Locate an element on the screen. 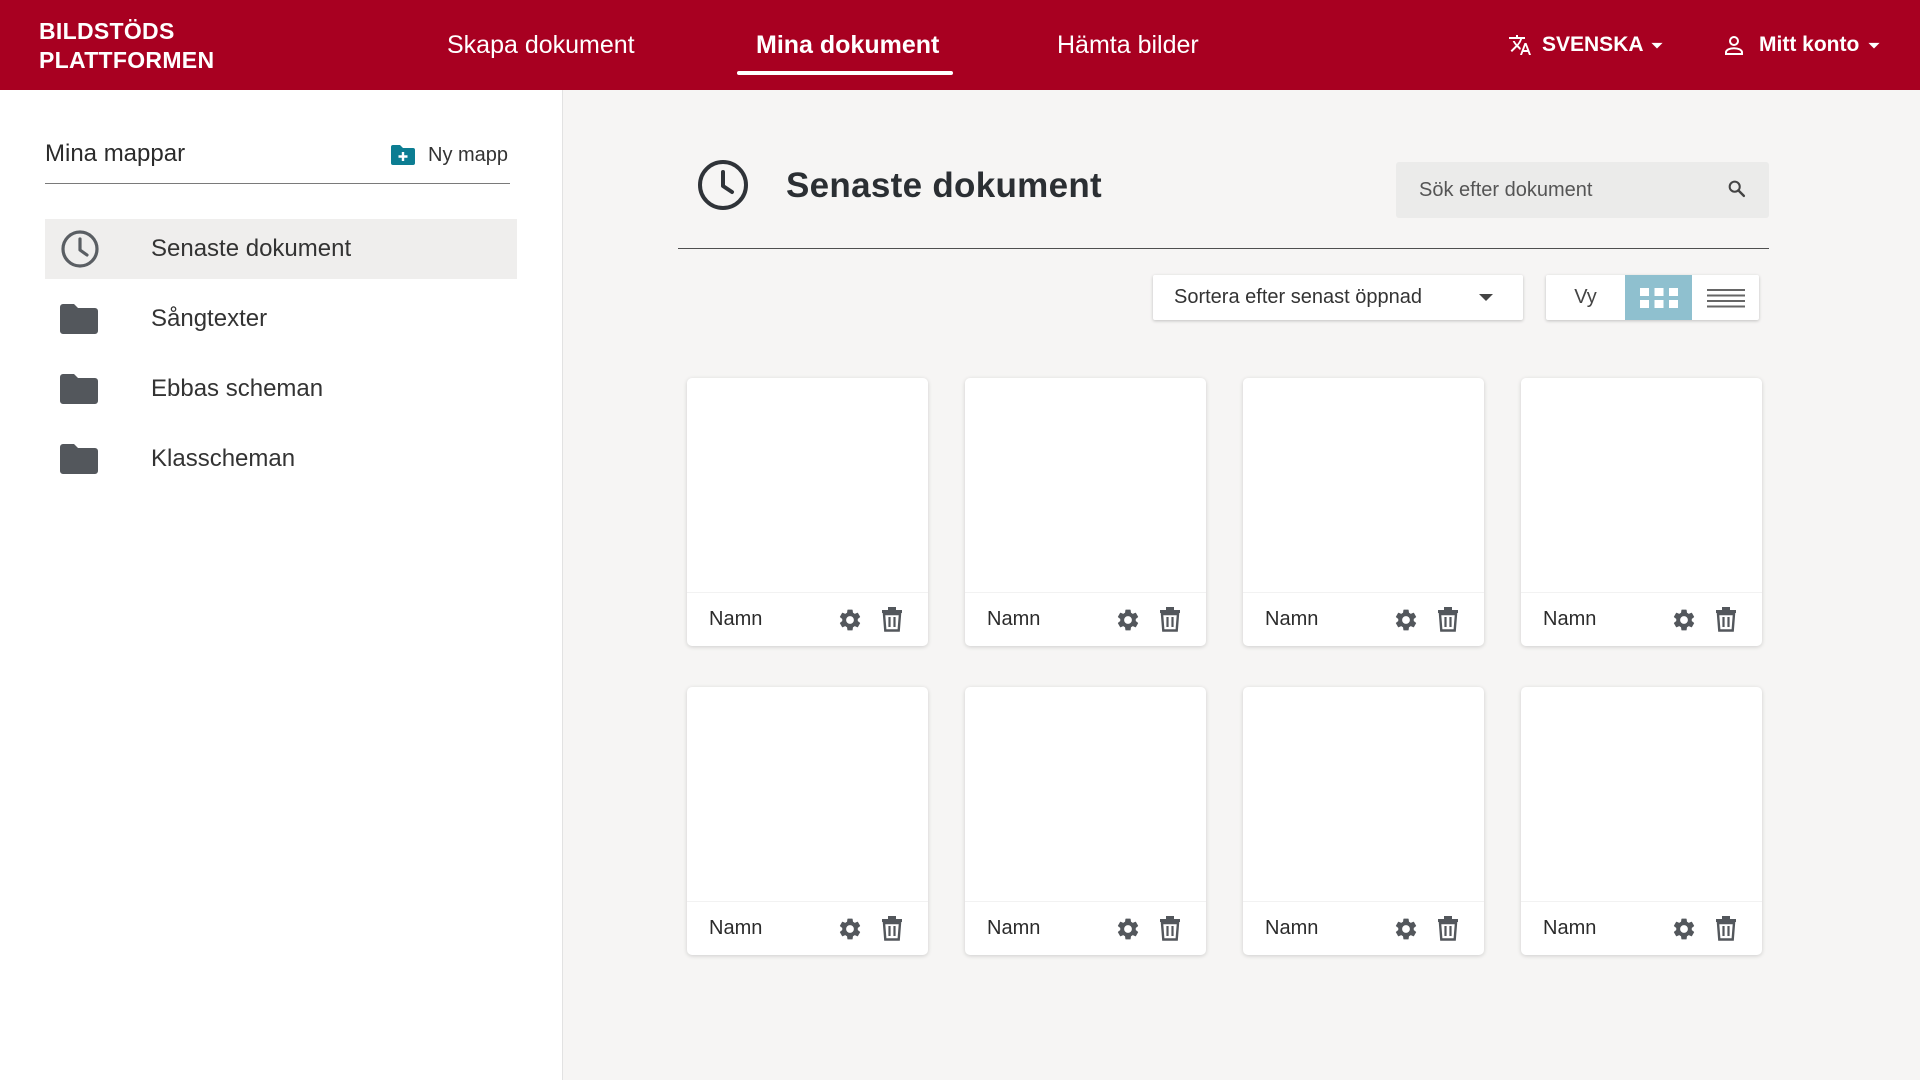 This screenshot has width=1920, height=1080. nav-hamta-bilder: Hämta bilder is located at coordinates (1128, 45).